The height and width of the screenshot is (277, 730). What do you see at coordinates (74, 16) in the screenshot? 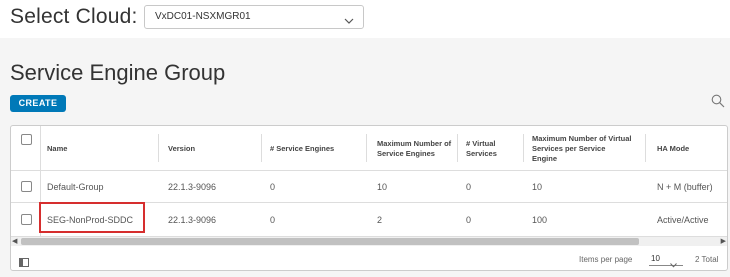
I see `select-cloud-label: Select Cloud:` at bounding box center [74, 16].